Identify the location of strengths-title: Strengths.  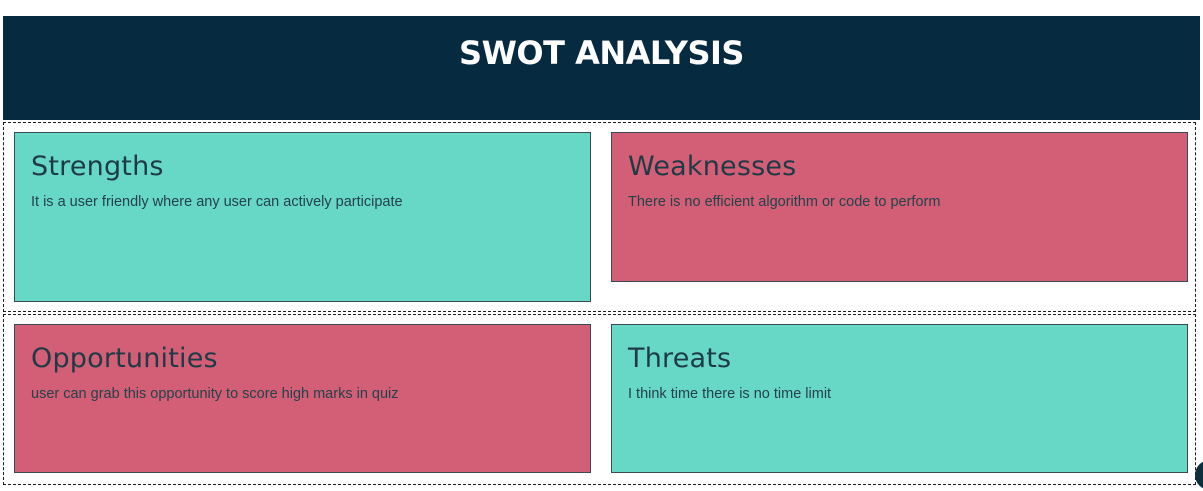
(97, 166).